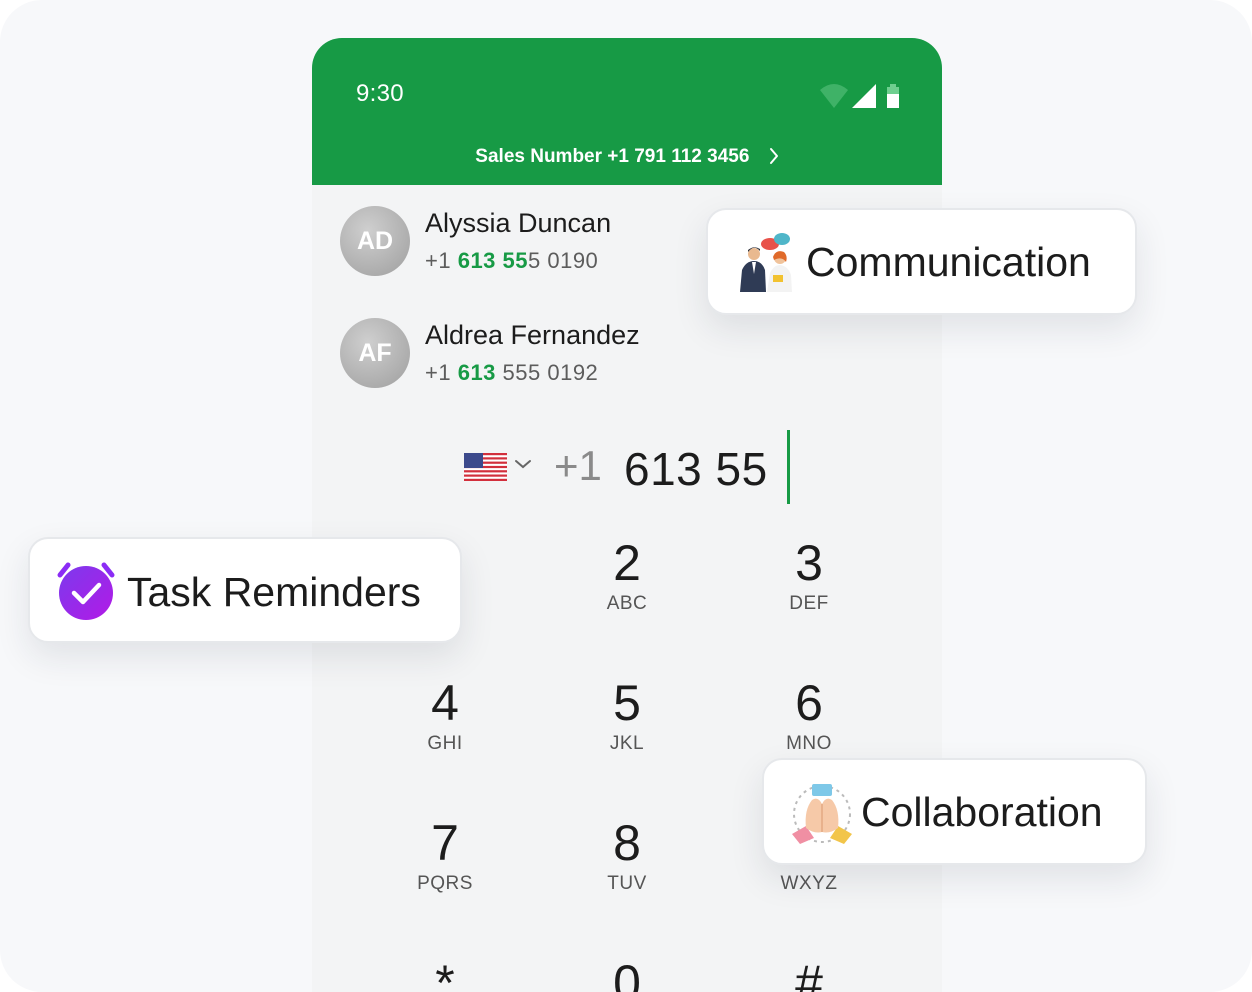 The width and height of the screenshot is (1252, 992). Describe the element at coordinates (86, 591) in the screenshot. I see `alarm-check-icon` at that location.